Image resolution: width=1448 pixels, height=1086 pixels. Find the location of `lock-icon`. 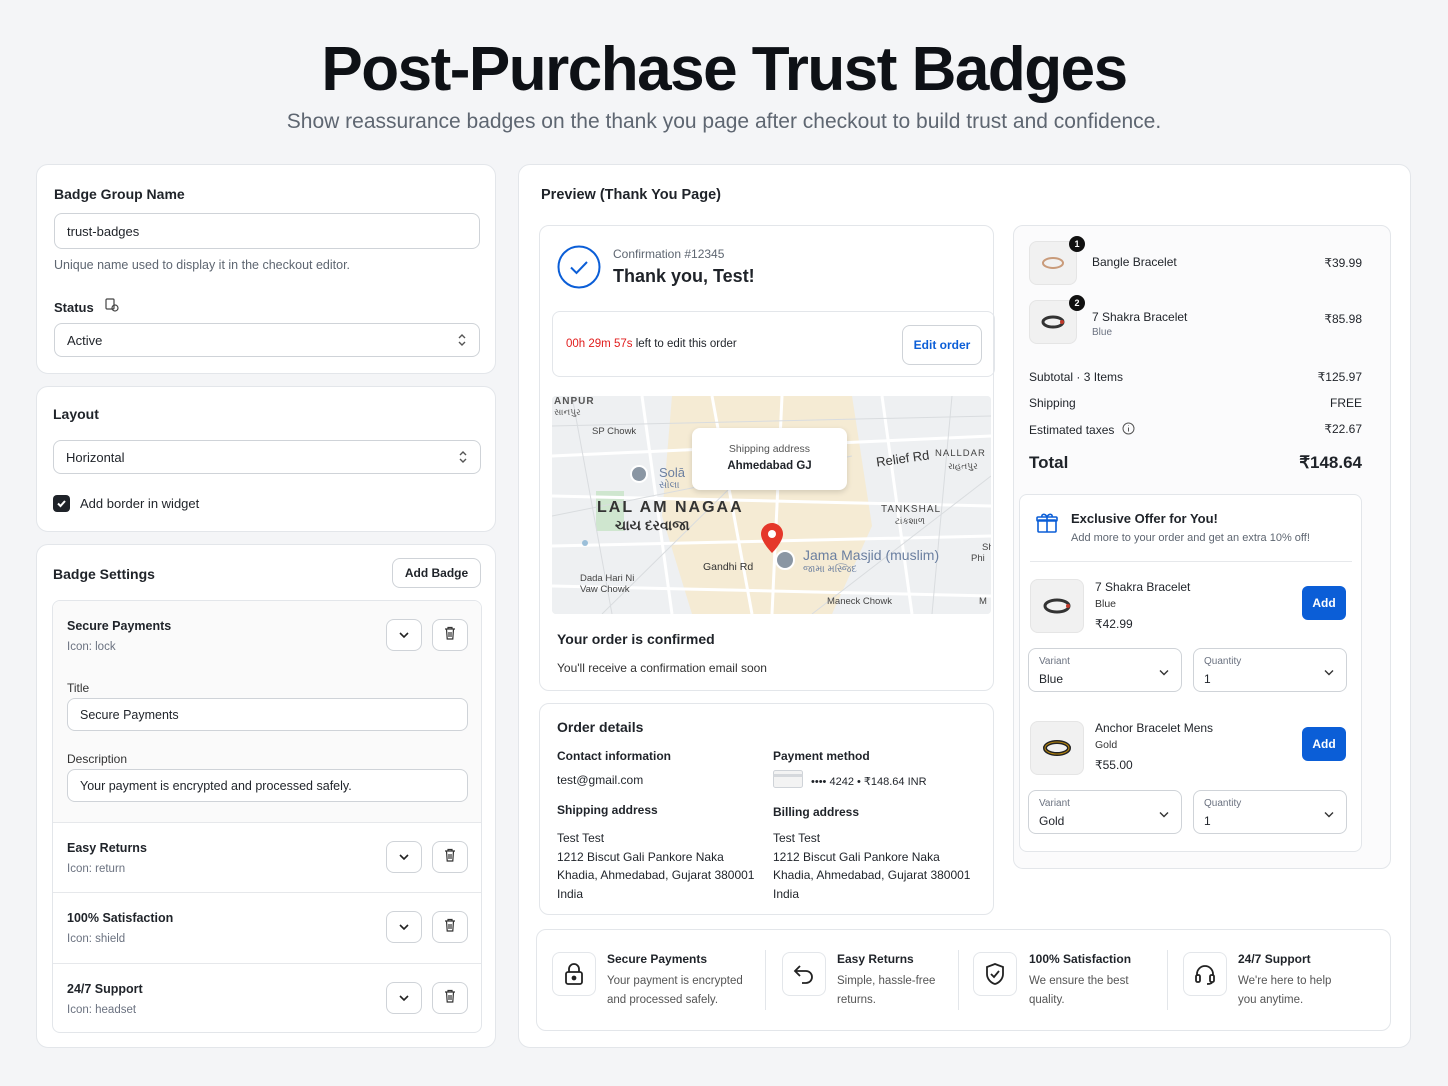

lock-icon is located at coordinates (574, 974).